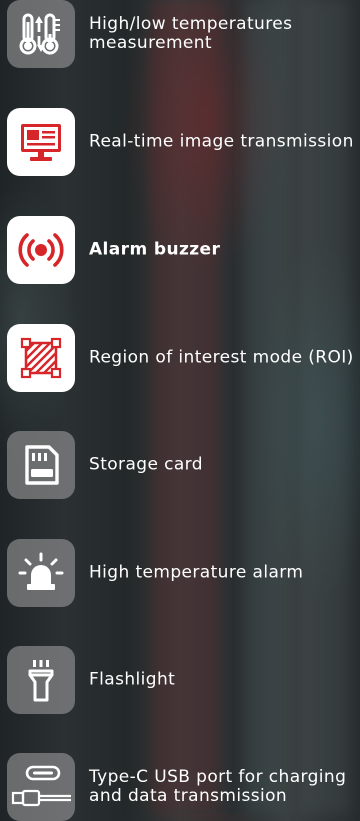  I want to click on feature-label-line: Real-time image transmission, so click(221, 141).